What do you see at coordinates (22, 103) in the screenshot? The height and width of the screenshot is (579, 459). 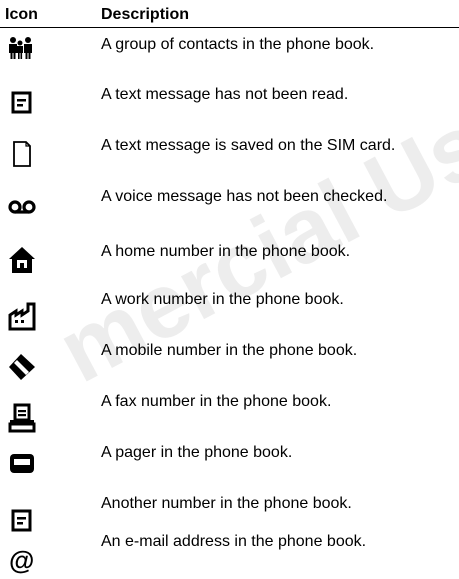 I see `unread-message-icon` at bounding box center [22, 103].